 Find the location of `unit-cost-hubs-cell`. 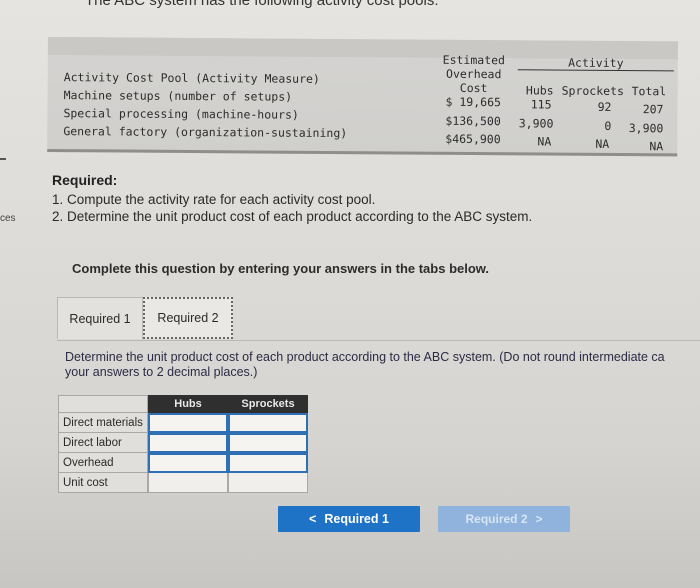

unit-cost-hubs-cell is located at coordinates (188, 483).